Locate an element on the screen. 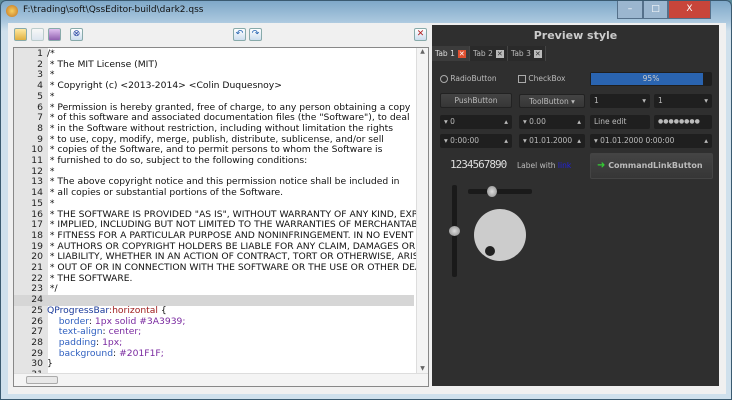  selector: QProgressBar is located at coordinates (78, 310).